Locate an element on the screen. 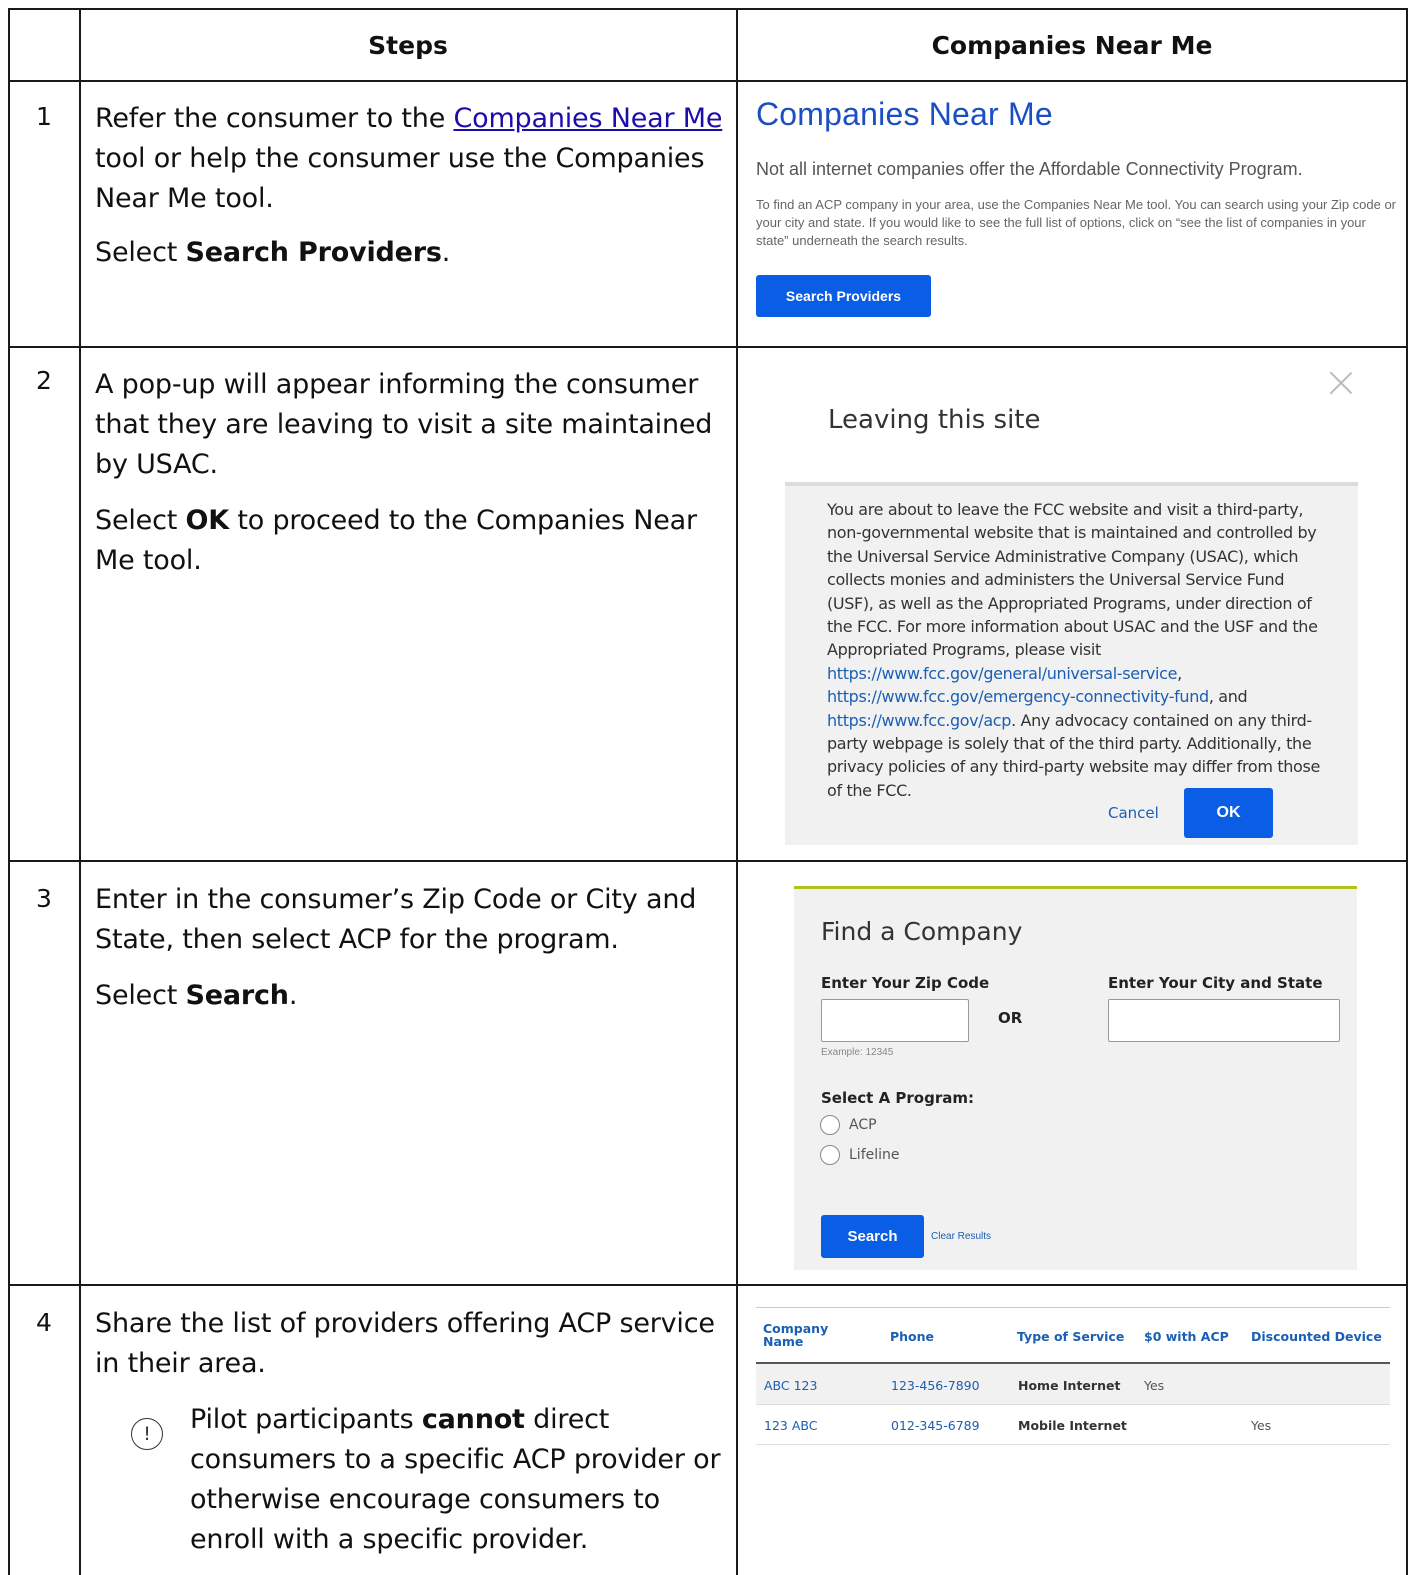 The width and height of the screenshot is (1416, 1575). provider-zero: Yes is located at coordinates (1154, 1385).